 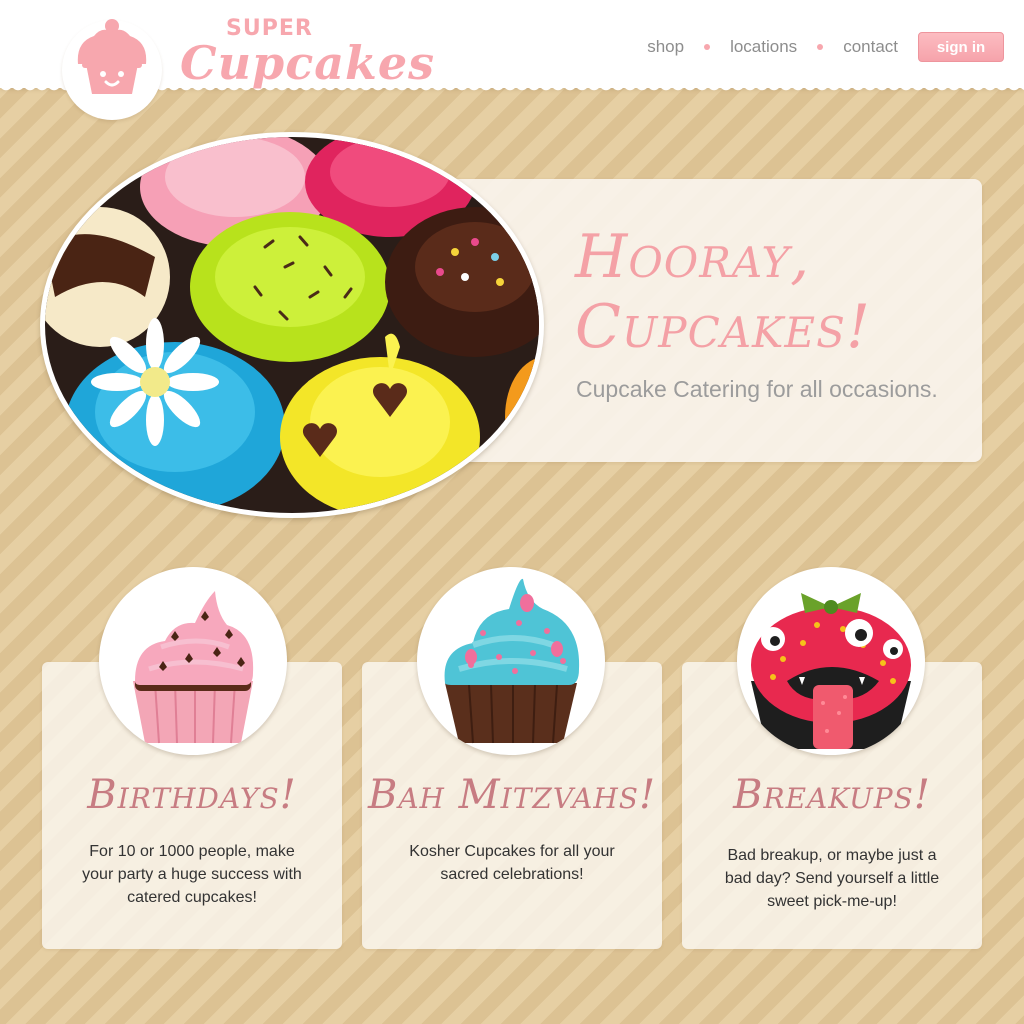 I want to click on logo-badge, so click(x=112, y=69).